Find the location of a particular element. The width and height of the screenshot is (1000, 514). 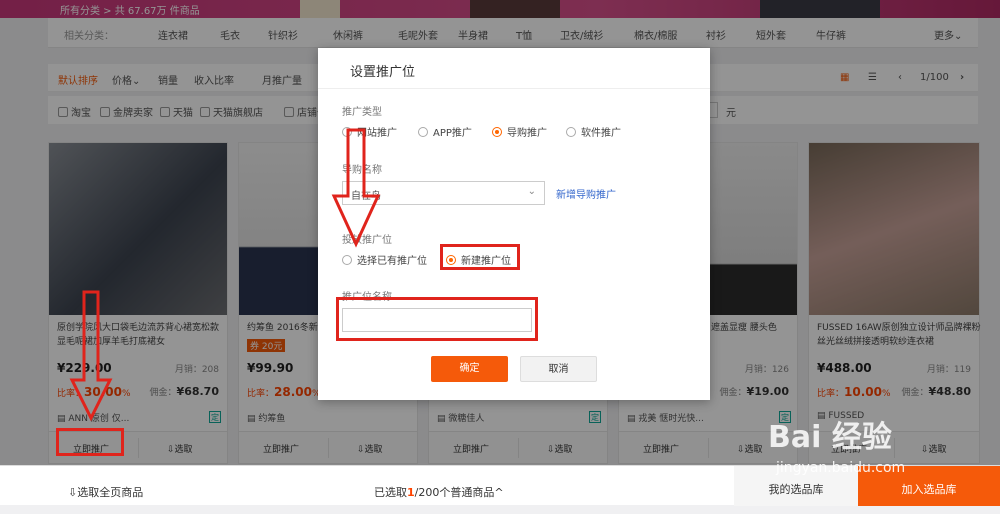

selected-number: 1 is located at coordinates (411, 492).